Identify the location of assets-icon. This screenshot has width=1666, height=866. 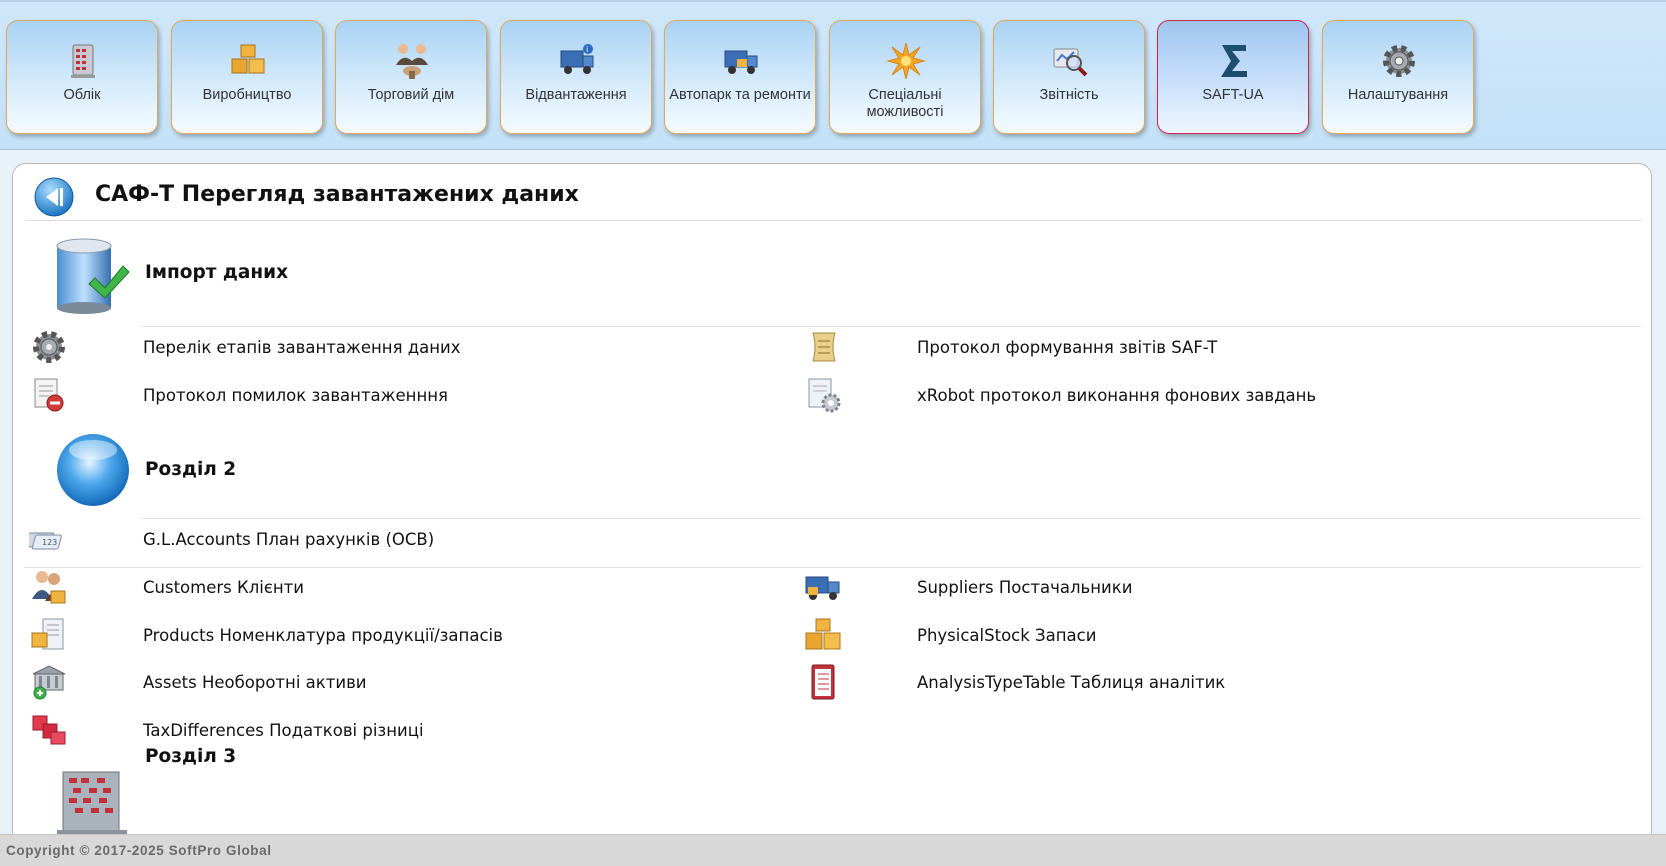
(49, 682).